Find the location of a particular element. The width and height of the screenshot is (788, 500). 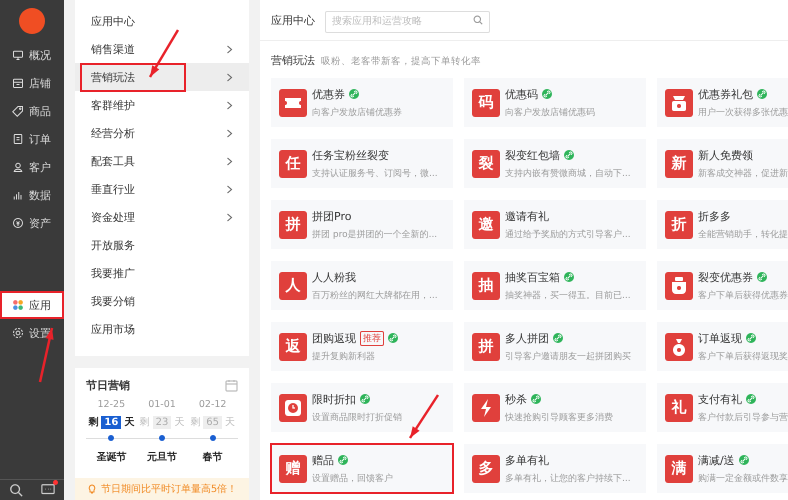

app-card: 订单返现 客户下单后获得返现奖 is located at coordinates (722, 346).